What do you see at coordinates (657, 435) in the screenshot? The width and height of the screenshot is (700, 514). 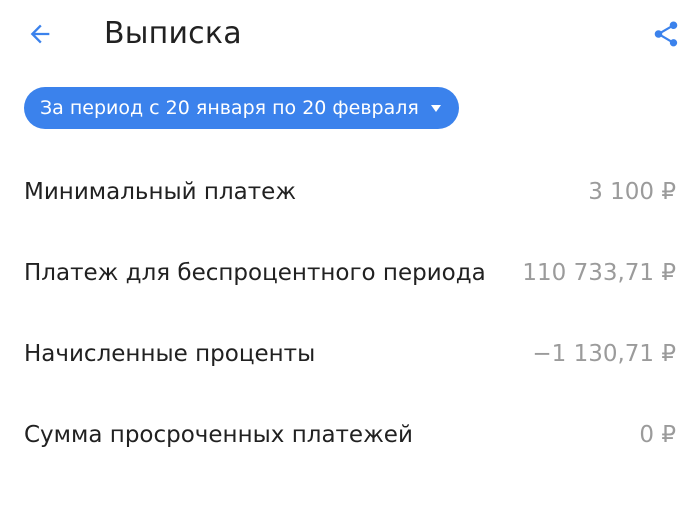 I see `row-value: 0 ₽` at bounding box center [657, 435].